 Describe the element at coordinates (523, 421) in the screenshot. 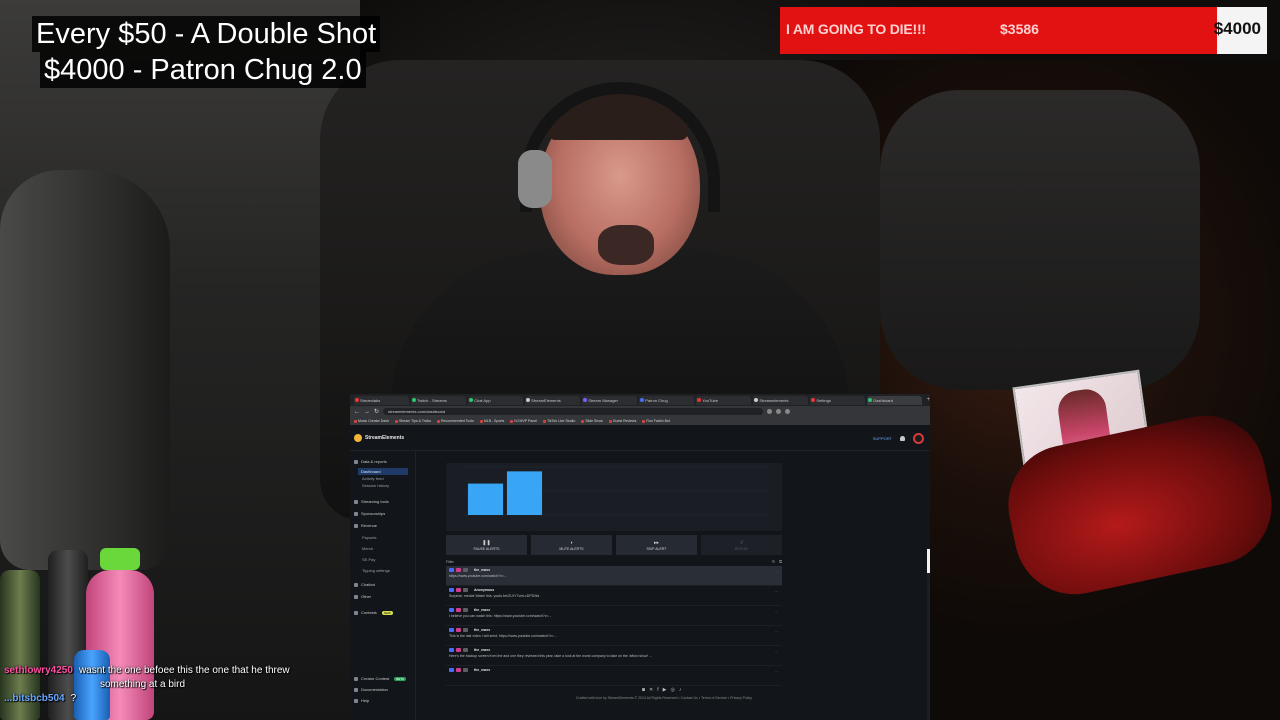

I see `bookmark-item: NJ MVP Panel` at that location.